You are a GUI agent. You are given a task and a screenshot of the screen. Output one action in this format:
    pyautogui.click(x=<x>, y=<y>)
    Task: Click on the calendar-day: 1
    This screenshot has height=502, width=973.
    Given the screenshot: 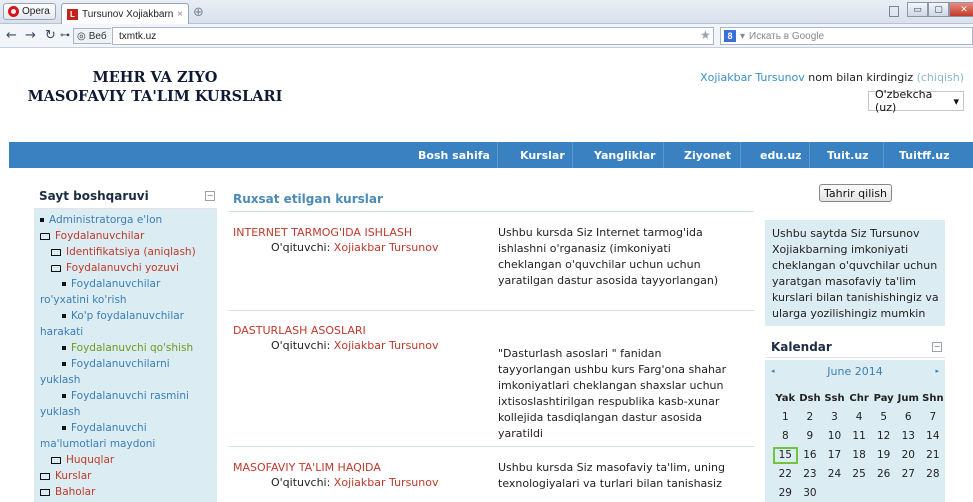 What is the action you would take?
    pyautogui.click(x=785, y=417)
    